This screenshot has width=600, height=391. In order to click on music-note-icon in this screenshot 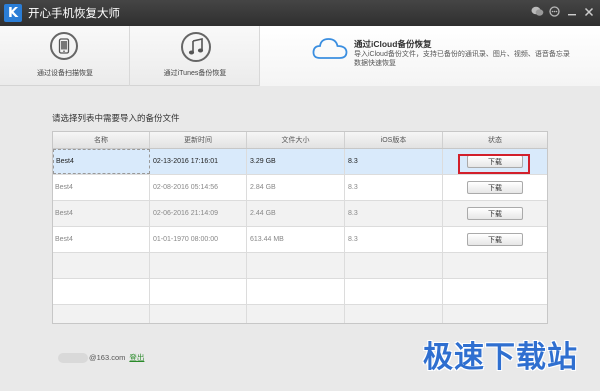, I will do `click(196, 47)`.